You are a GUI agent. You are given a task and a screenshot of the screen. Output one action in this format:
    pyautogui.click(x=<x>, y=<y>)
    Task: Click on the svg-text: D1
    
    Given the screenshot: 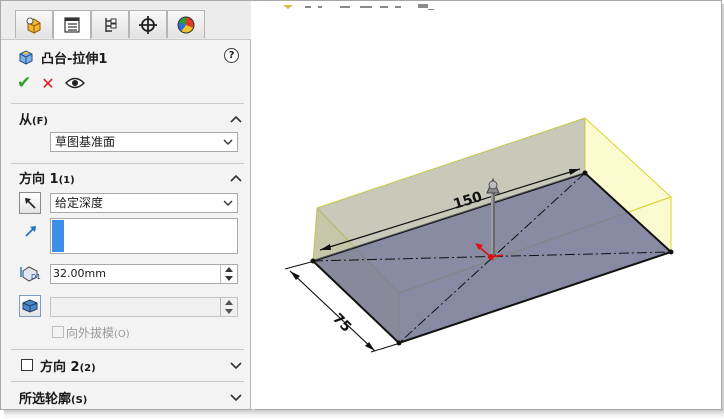 What is the action you would take?
    pyautogui.click(x=36, y=277)
    